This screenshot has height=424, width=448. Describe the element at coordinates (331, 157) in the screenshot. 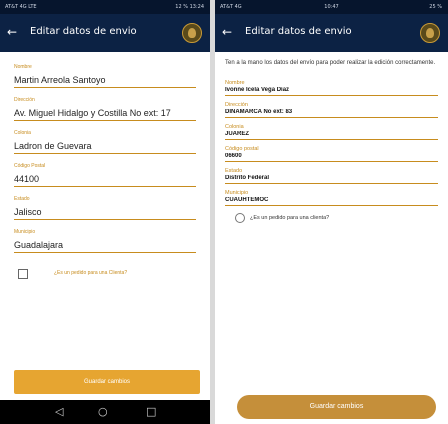

I see `codigo-postal-input: 06600` at that location.